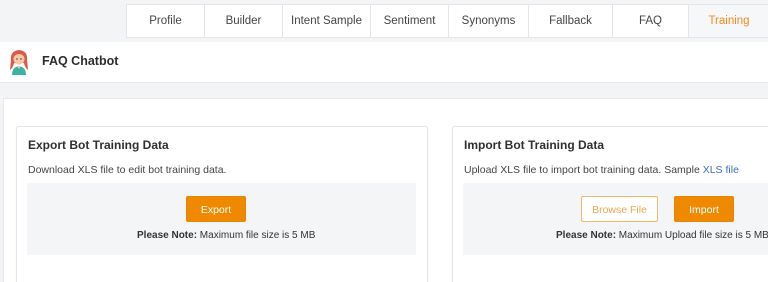 Image resolution: width=768 pixels, height=282 pixels. I want to click on bot-header: FAQ Chatbot, so click(384, 62).